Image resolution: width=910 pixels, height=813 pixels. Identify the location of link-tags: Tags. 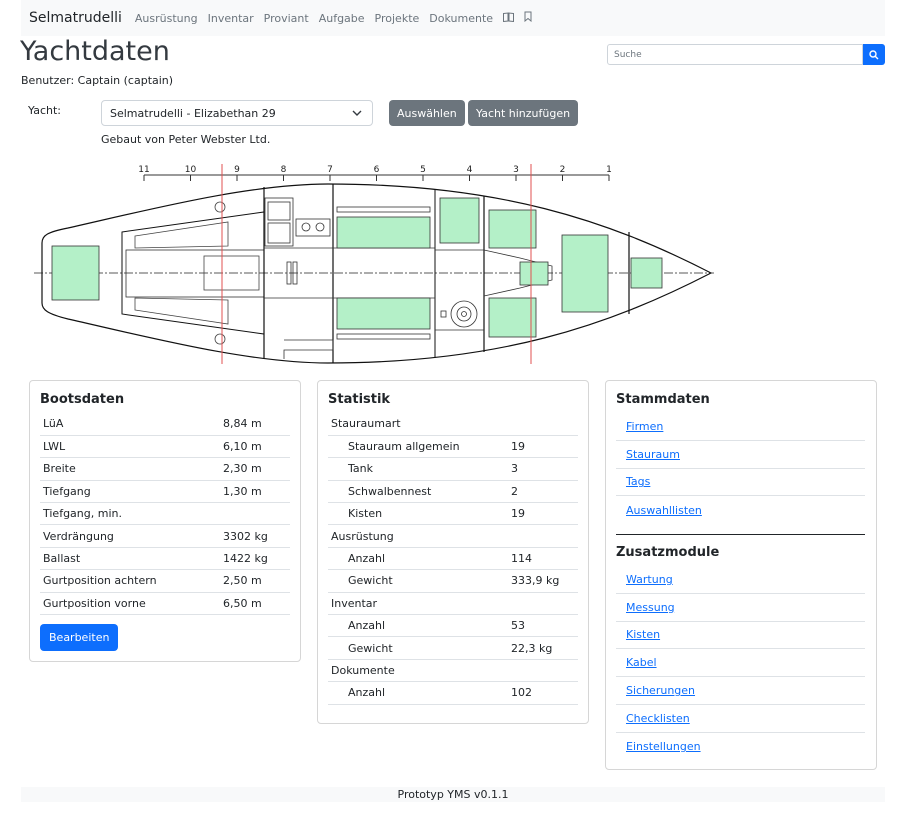
(638, 481).